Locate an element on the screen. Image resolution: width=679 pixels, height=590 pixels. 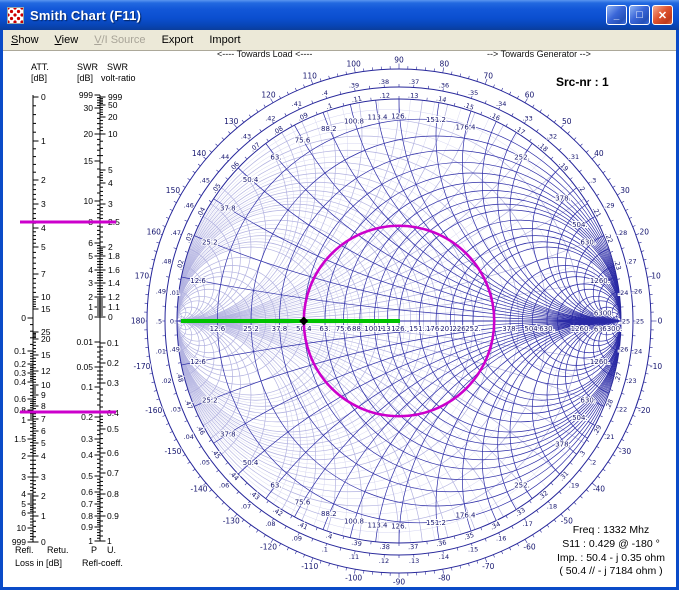
svg-text: .18 is located at coordinates (552, 506).